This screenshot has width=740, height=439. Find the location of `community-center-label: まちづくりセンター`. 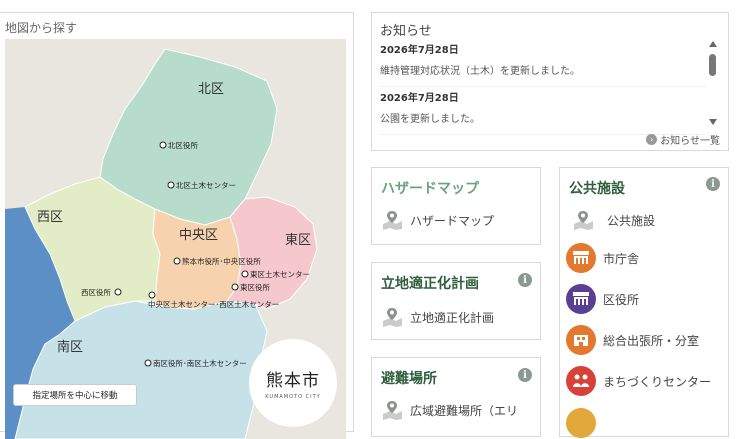

community-center-label: まちづくりセンター is located at coordinates (657, 381).